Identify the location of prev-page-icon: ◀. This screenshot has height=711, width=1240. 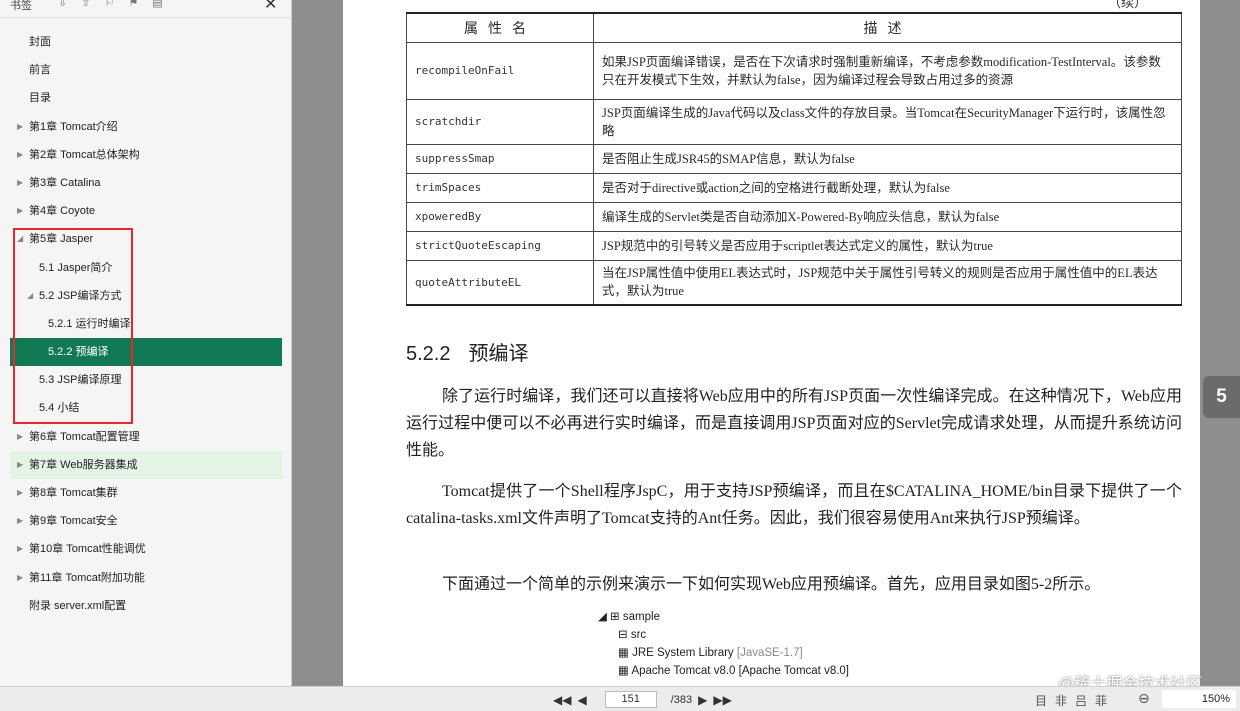
(581, 700).